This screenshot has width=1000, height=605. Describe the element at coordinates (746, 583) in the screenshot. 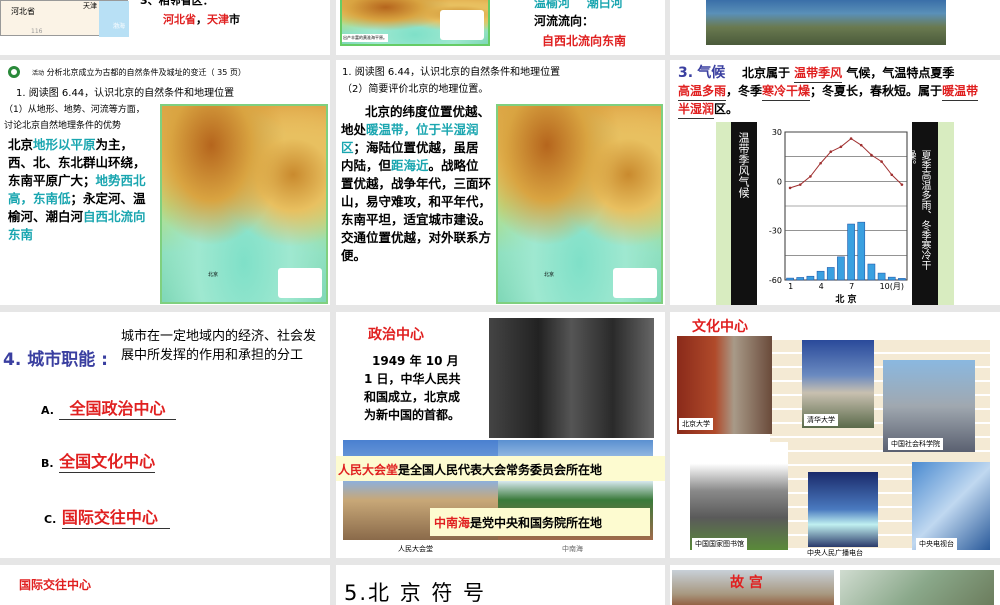

I see `slide-title: 故 宫` at that location.